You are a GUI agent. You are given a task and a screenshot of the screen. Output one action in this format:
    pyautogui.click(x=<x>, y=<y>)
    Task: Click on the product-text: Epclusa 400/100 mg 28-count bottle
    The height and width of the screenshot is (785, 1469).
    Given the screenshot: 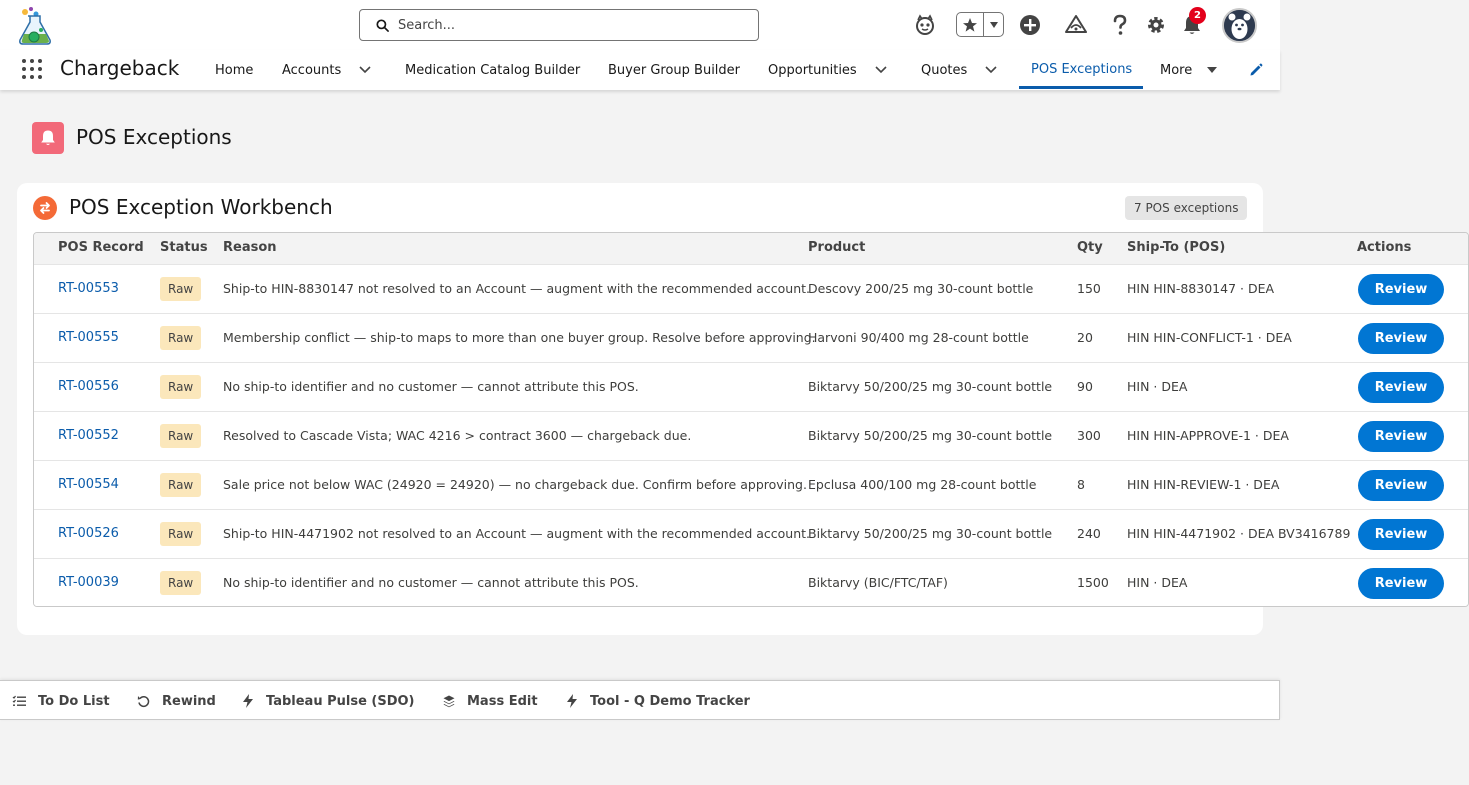 What is the action you would take?
    pyautogui.click(x=922, y=484)
    